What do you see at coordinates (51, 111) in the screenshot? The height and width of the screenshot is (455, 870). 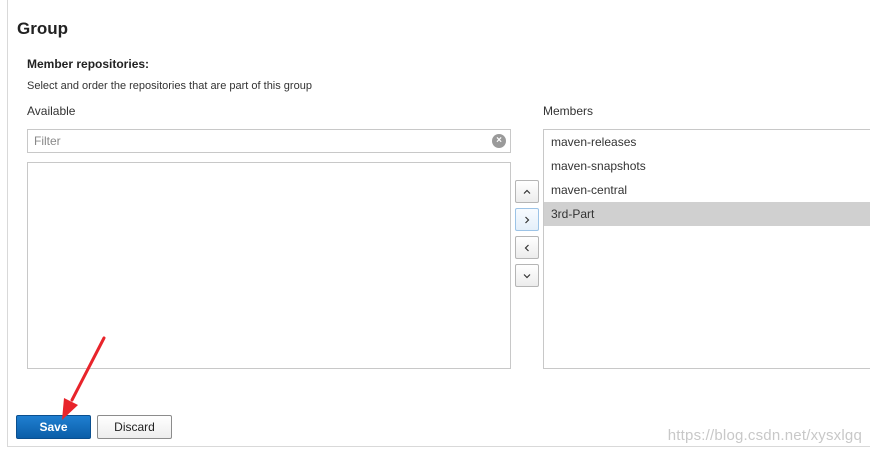 I see `available-label: Available` at bounding box center [51, 111].